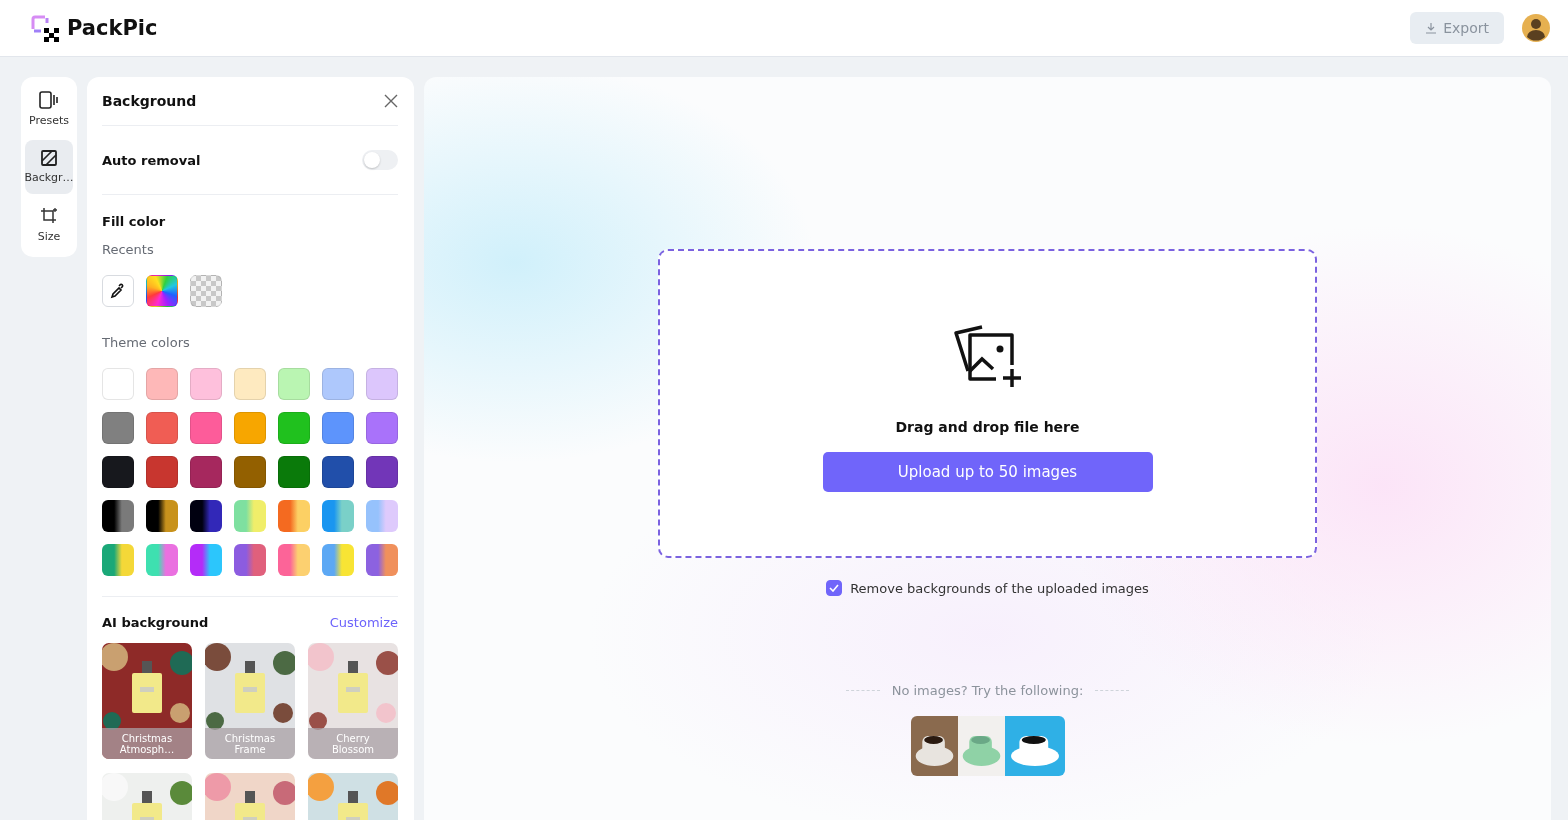 This screenshot has height=820, width=1568. I want to click on rail-tab: Presets, so click(49, 109).